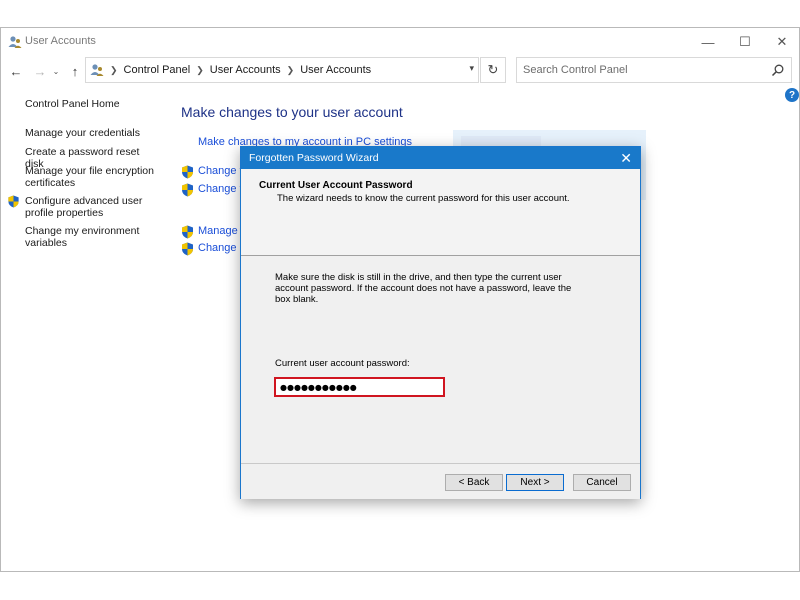 The image size is (800, 600). I want to click on dialog-close-icon: ✕, so click(626, 158).